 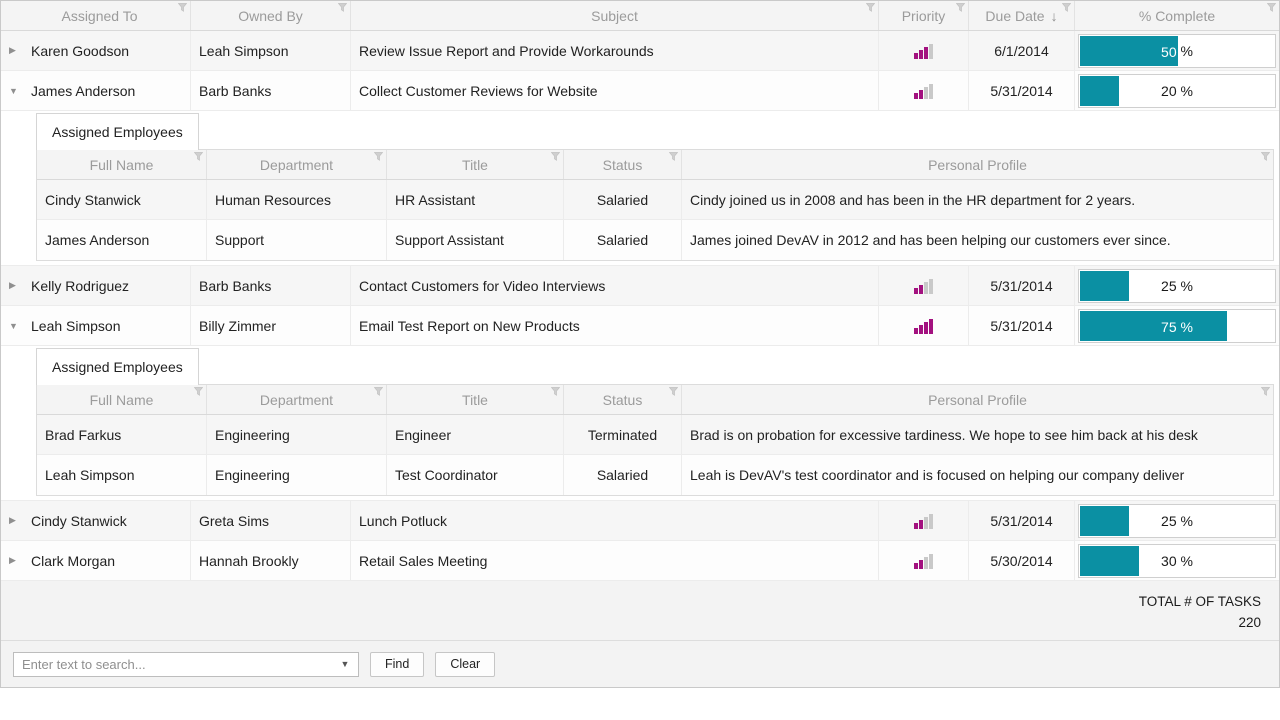 I want to click on progress-label: 75 %, so click(x=1177, y=326).